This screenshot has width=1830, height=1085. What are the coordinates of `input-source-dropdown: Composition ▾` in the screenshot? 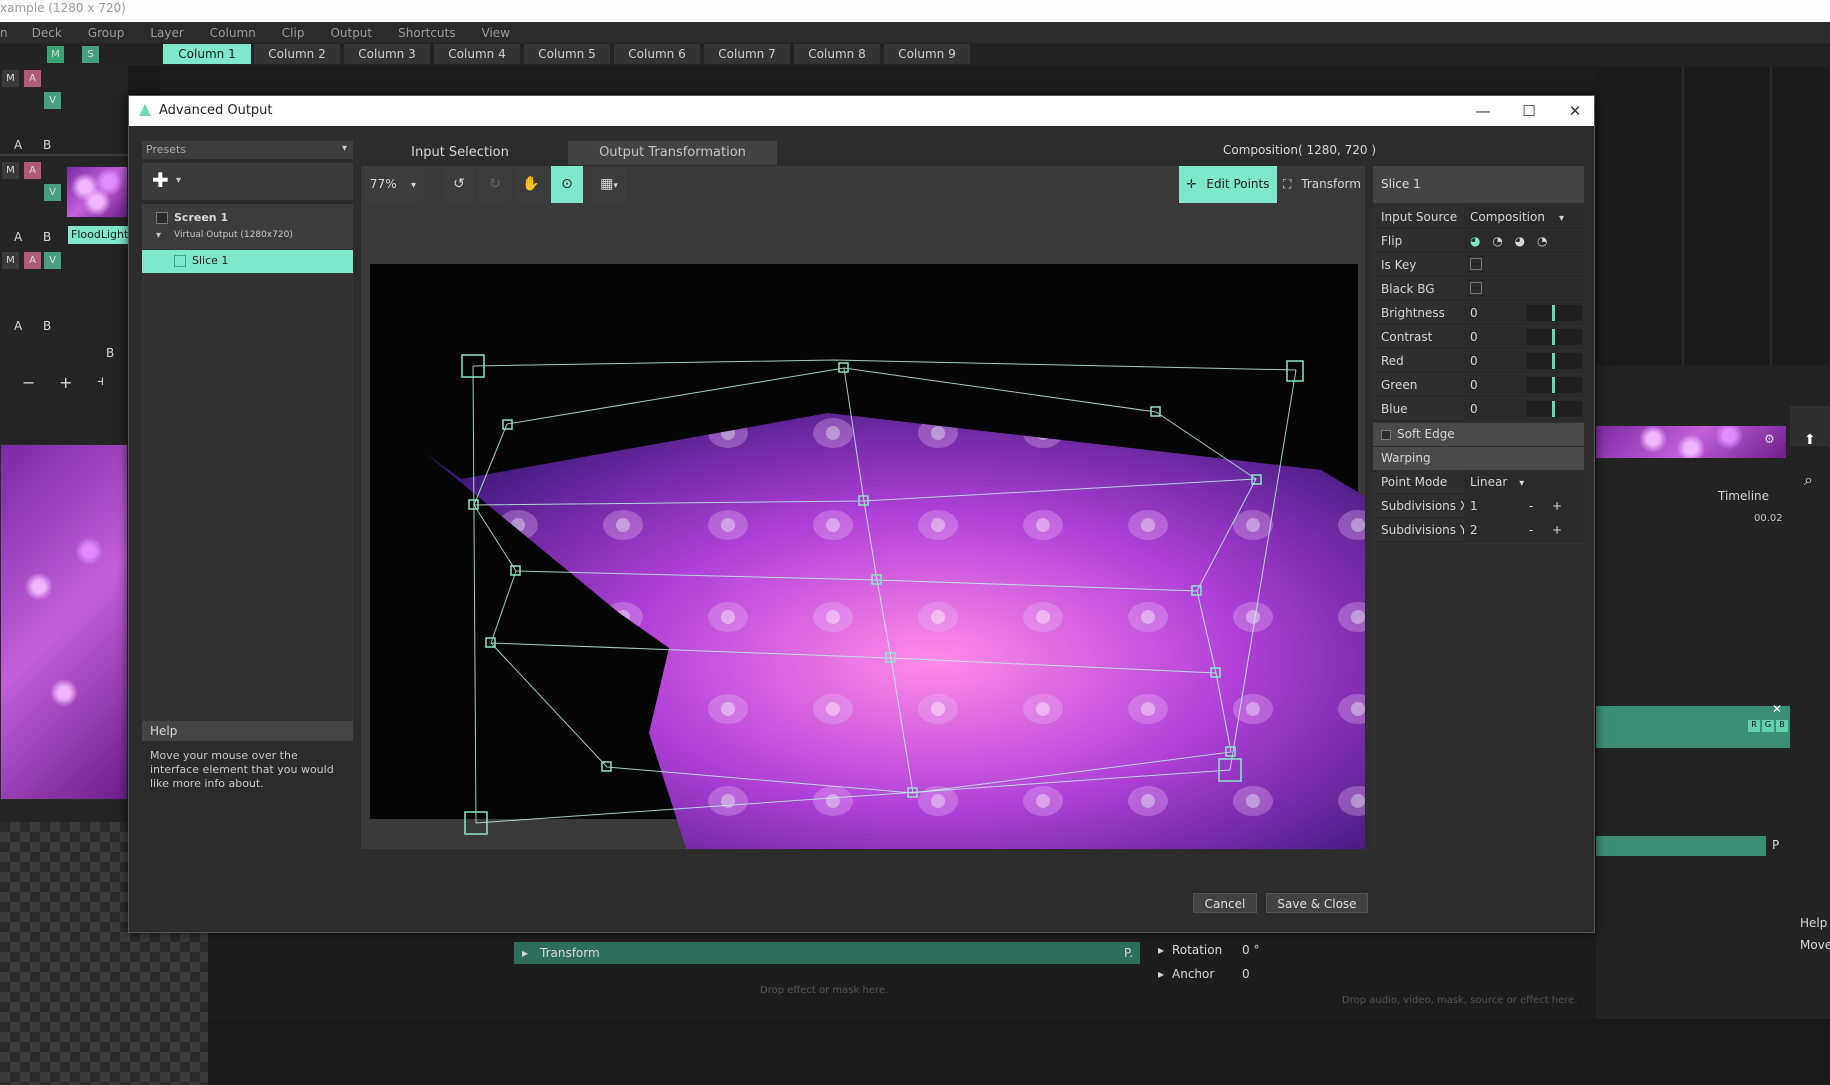 It's located at (1524, 217).